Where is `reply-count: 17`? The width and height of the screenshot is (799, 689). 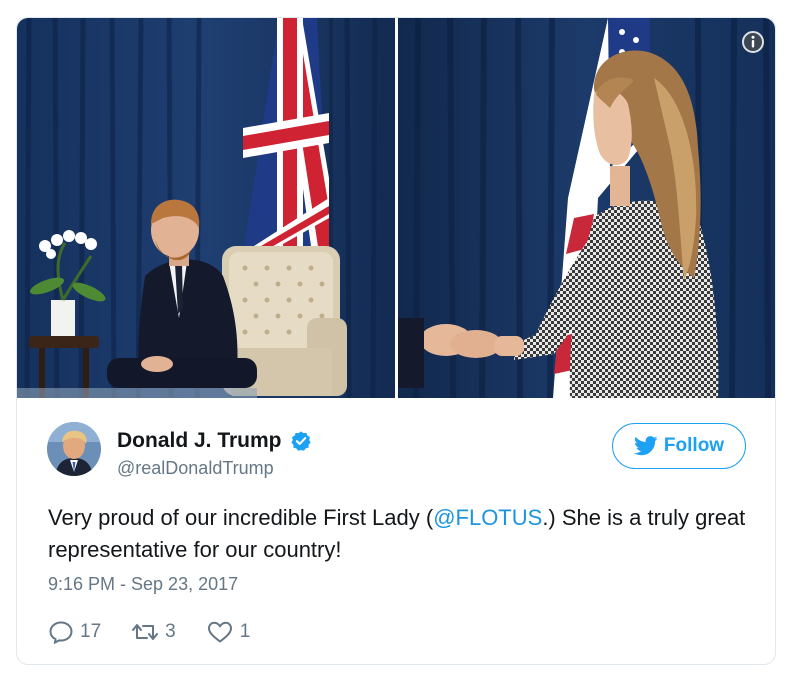
reply-count: 17 is located at coordinates (91, 631).